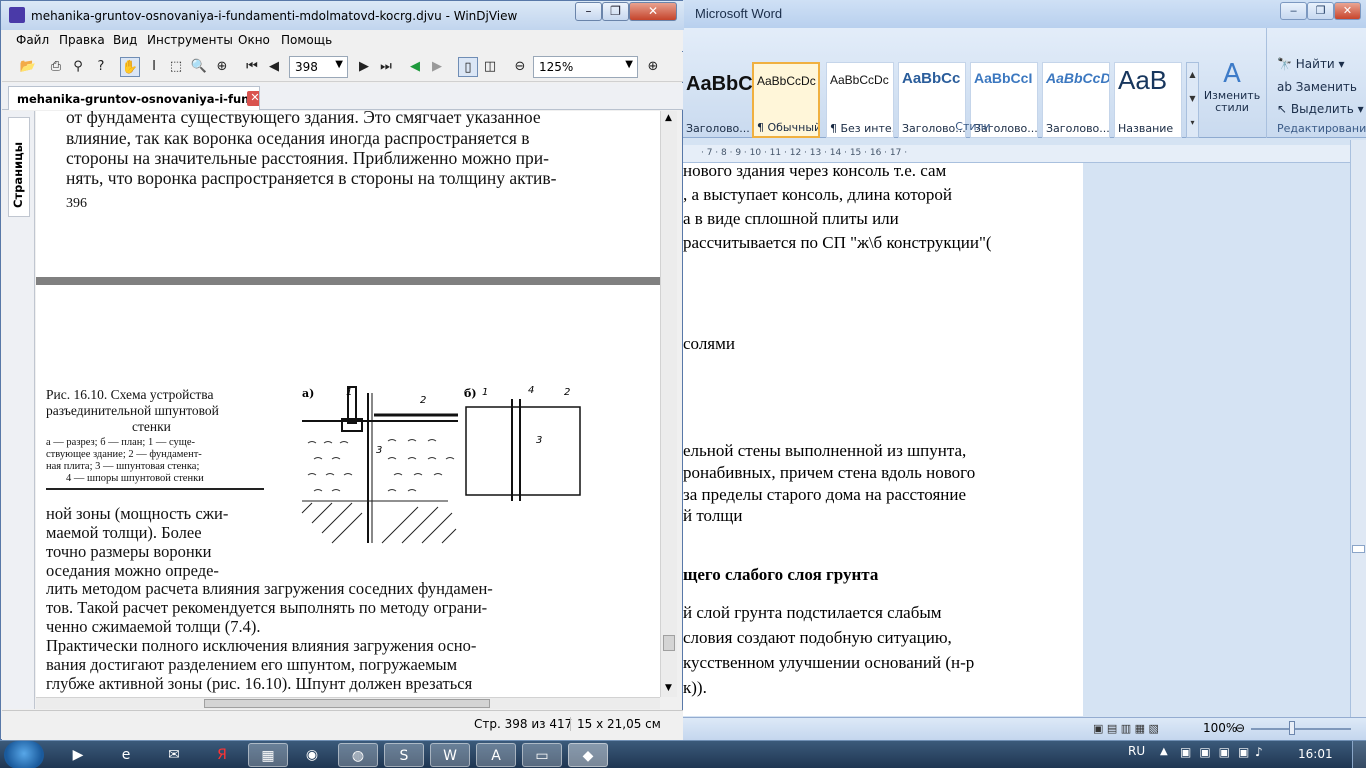 The image size is (1366, 768). Describe the element at coordinates (125, 40) in the screenshot. I see `menu-view: Вид` at that location.